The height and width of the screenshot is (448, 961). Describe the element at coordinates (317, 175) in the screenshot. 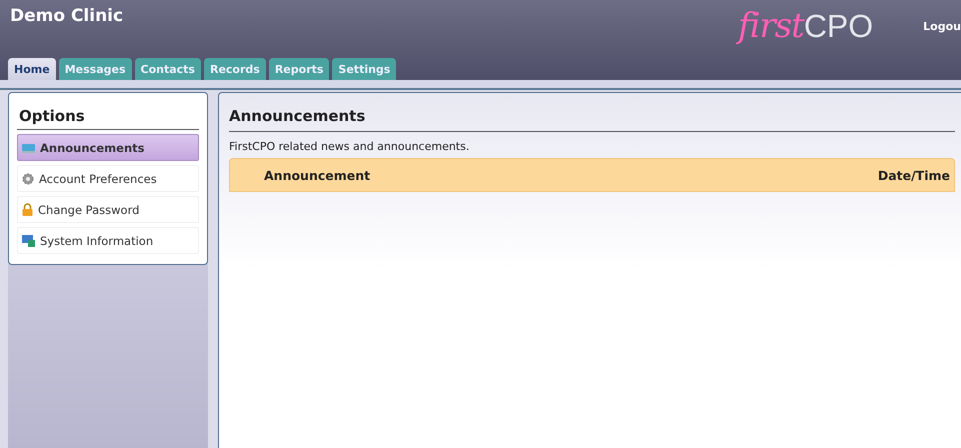

I see `column-header: Announcement` at that location.